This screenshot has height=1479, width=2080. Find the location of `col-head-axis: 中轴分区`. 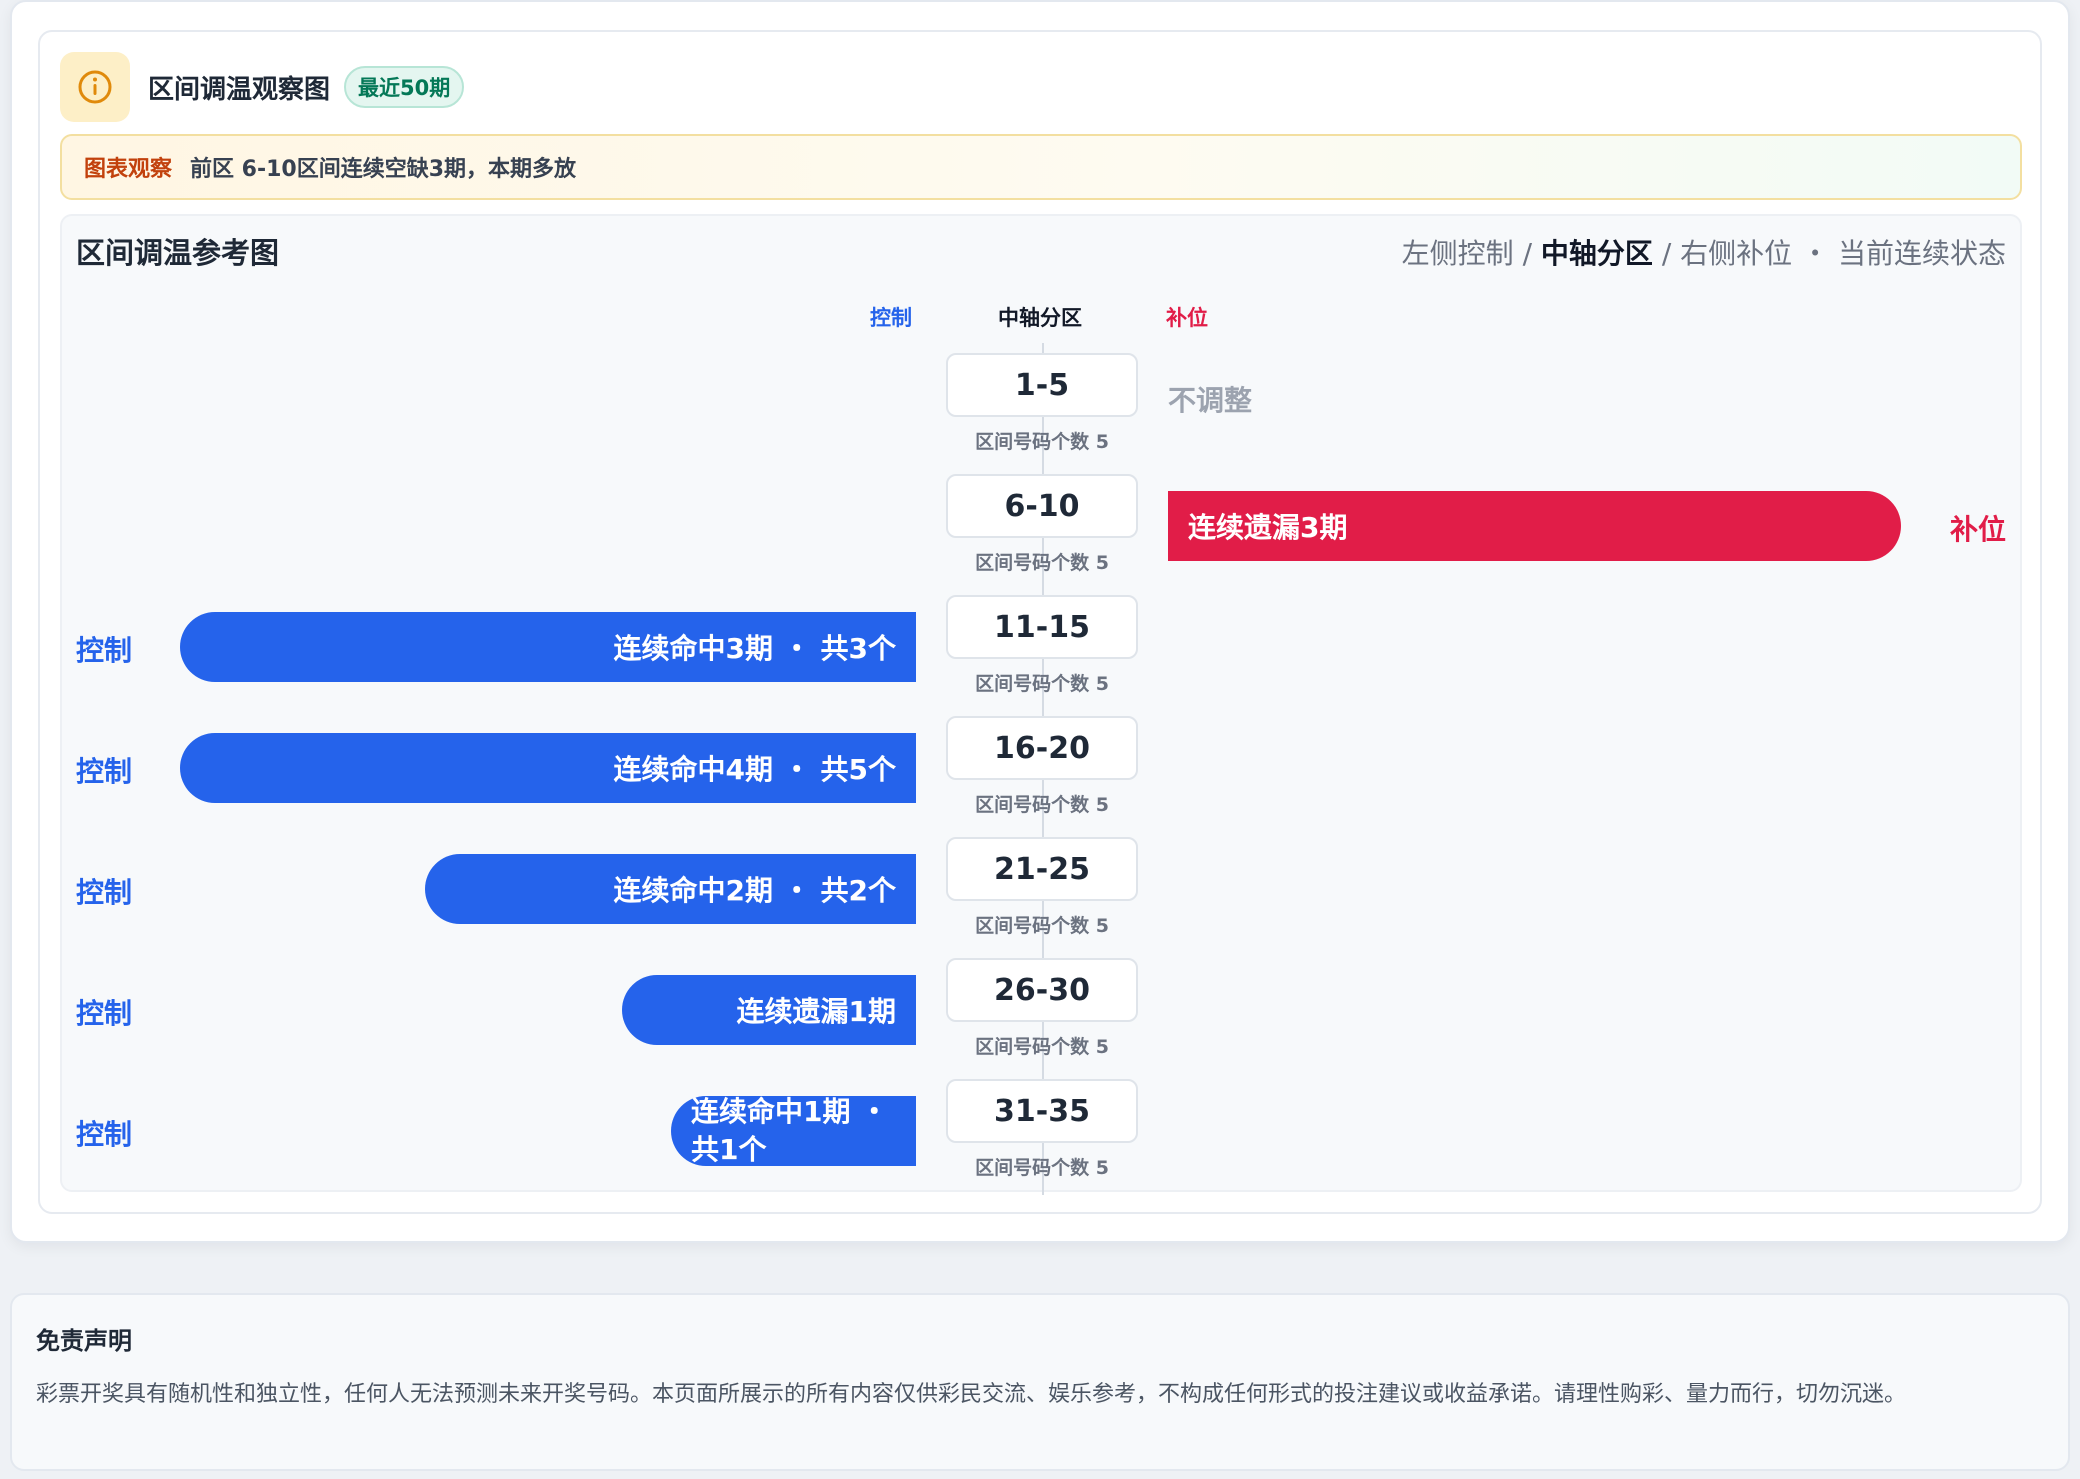

col-head-axis: 中轴分区 is located at coordinates (1040, 318).